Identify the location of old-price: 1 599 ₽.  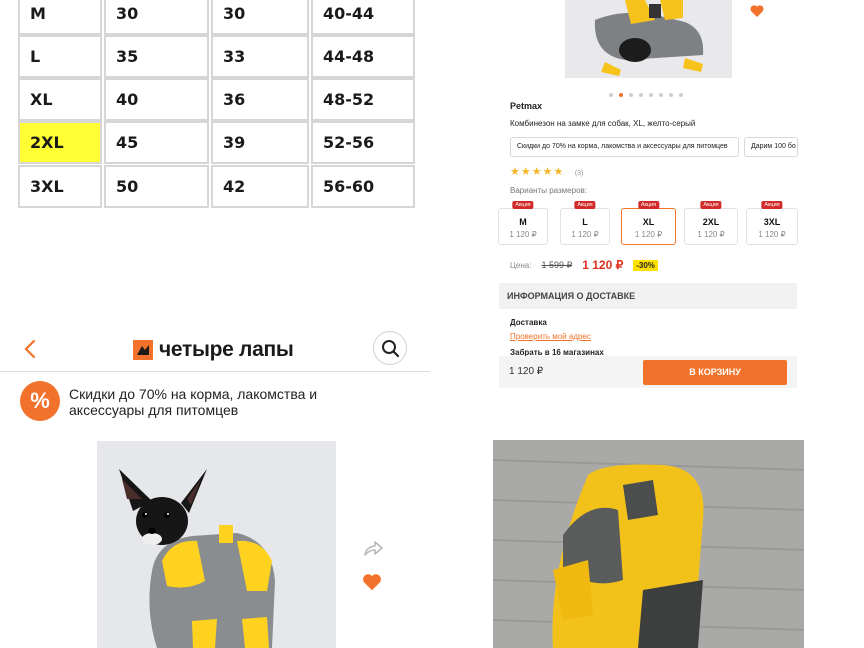
(557, 264).